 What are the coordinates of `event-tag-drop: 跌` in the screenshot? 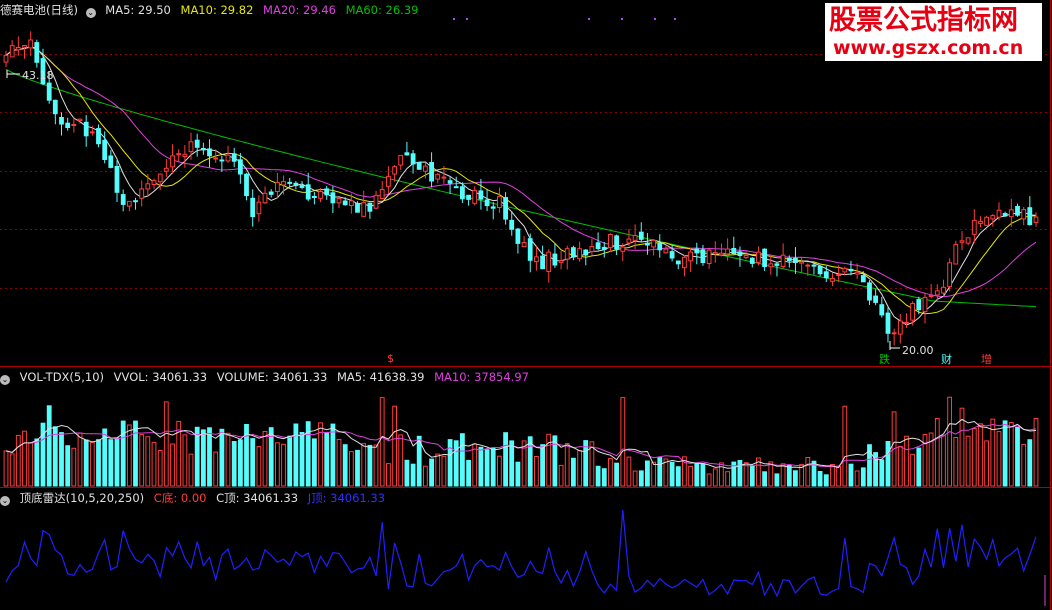 It's located at (884, 359).